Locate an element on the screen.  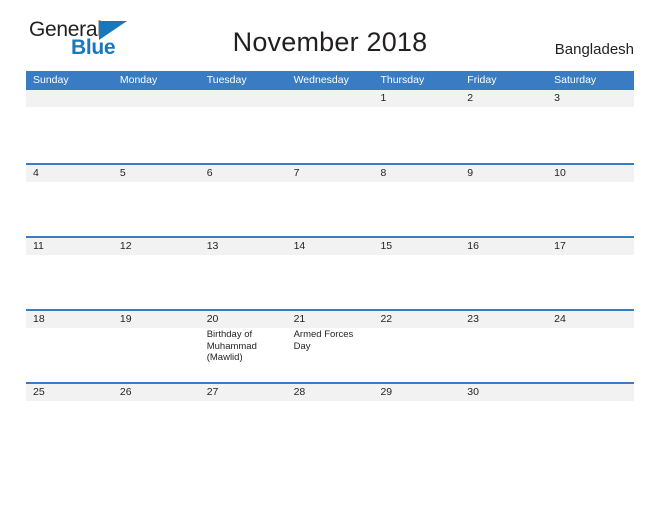
day-number: 18 is located at coordinates (69, 319).